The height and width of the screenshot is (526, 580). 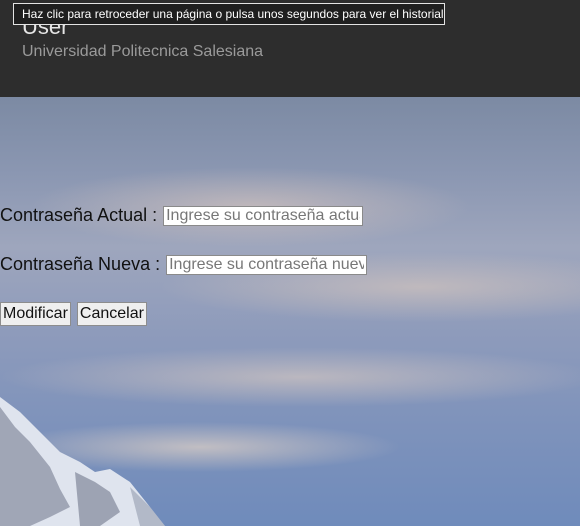 What do you see at coordinates (143, 51) in the screenshot?
I see `app-subtitle: Universidad Politecnica Salesiana` at bounding box center [143, 51].